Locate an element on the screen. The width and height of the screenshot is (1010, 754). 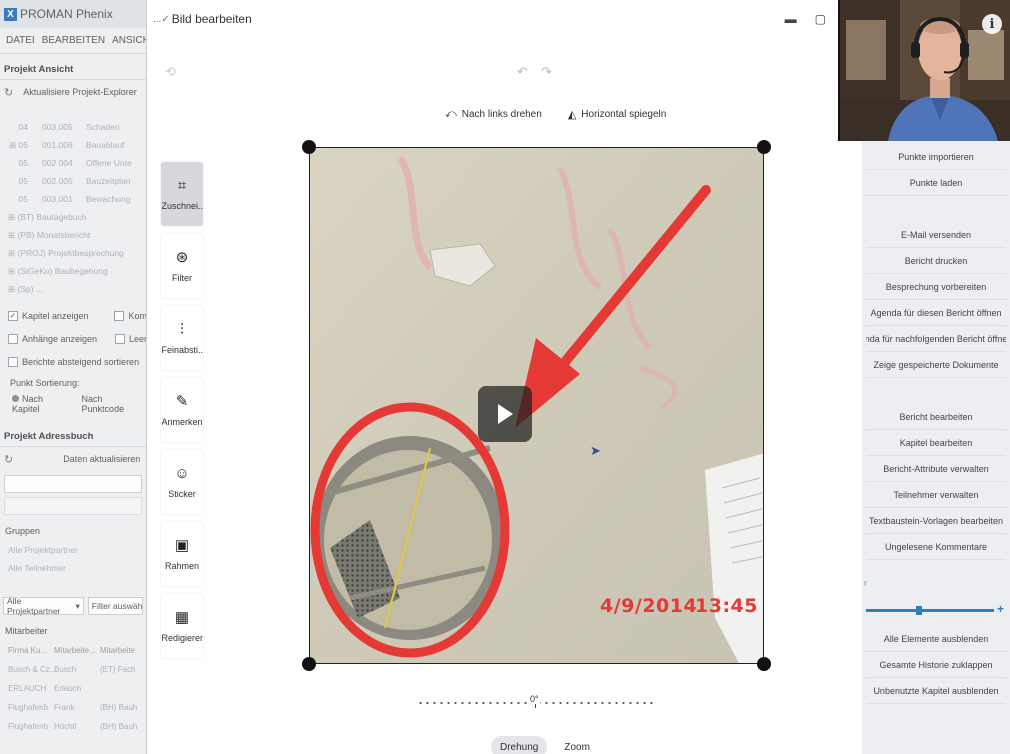
rotation-dial: 0° is located at coordinates (537, 701).